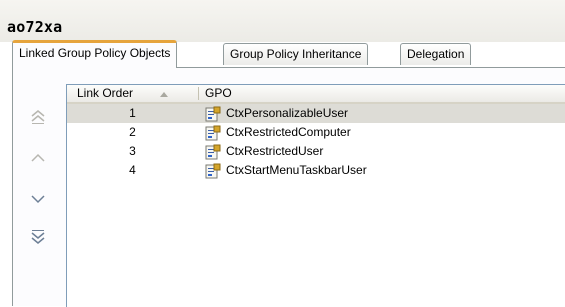 Image resolution: width=565 pixels, height=307 pixels. I want to click on sort-ascending-icon, so click(164, 94).